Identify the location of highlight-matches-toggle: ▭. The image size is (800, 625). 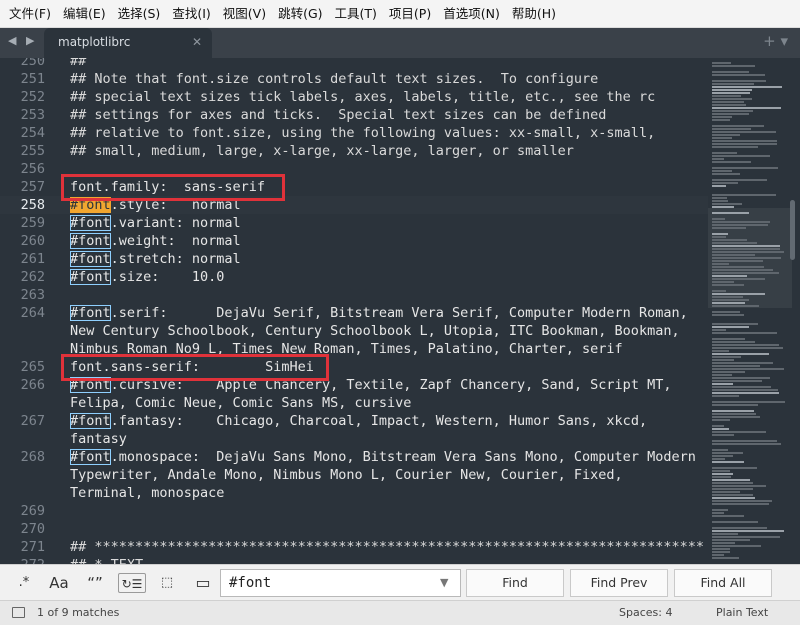
(203, 583).